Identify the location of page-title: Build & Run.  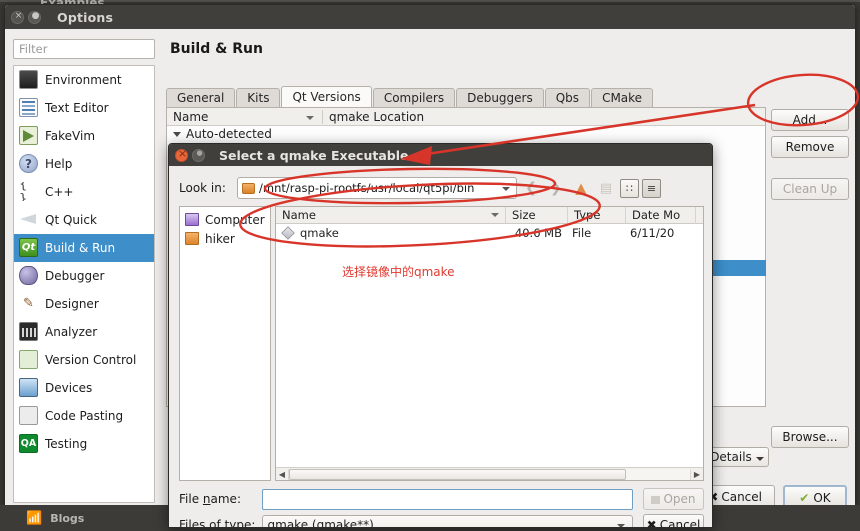
(216, 49).